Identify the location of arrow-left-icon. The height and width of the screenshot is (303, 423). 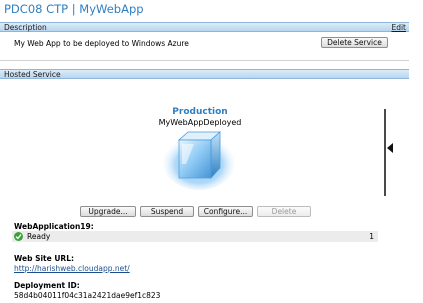
(390, 148).